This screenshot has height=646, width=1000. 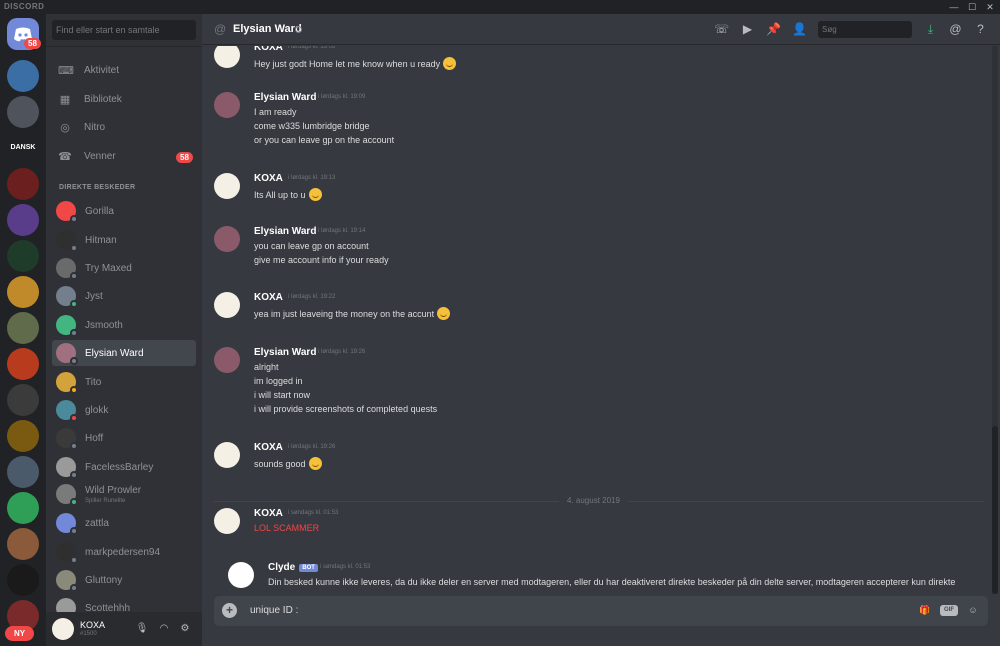 What do you see at coordinates (124, 30) in the screenshot?
I see `dm-search-input: Find eller start en samtale` at bounding box center [124, 30].